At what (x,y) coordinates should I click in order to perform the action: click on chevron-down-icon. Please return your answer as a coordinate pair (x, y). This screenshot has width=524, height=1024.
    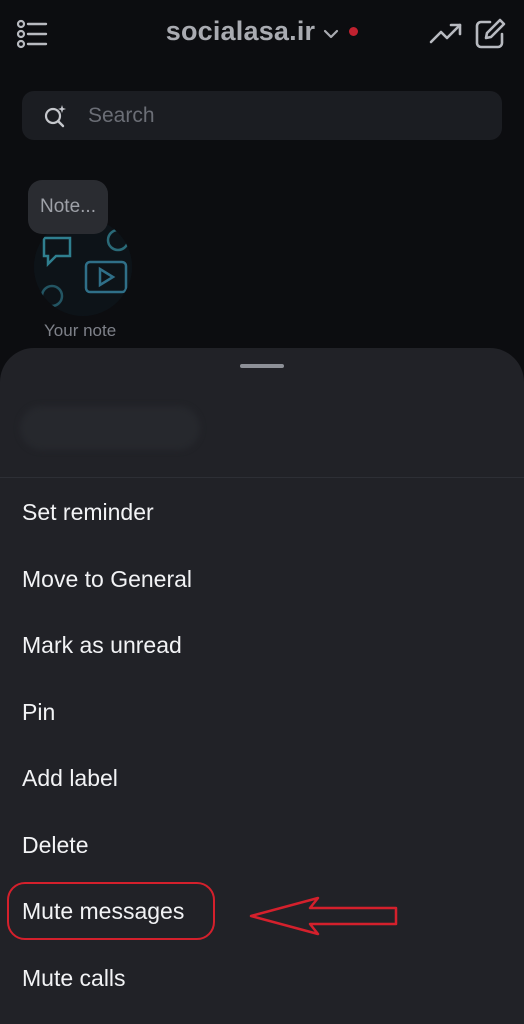
    Looking at the image, I should click on (331, 33).